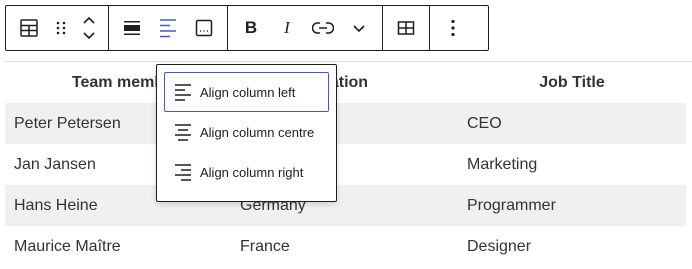 Image resolution: width=692 pixels, height=269 pixels. I want to click on toolbar-group-align, so click(167, 28).